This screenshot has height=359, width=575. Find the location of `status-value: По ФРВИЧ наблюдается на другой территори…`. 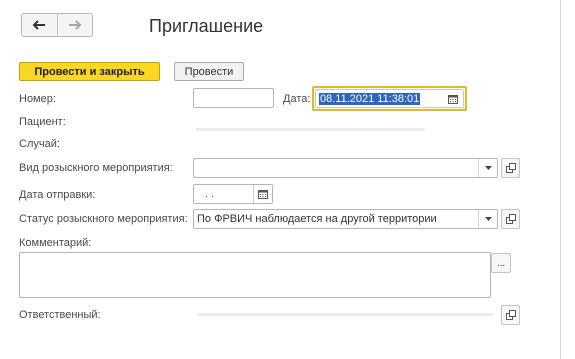

status-value: По ФРВИЧ наблюдается на другой территори… is located at coordinates (317, 219).